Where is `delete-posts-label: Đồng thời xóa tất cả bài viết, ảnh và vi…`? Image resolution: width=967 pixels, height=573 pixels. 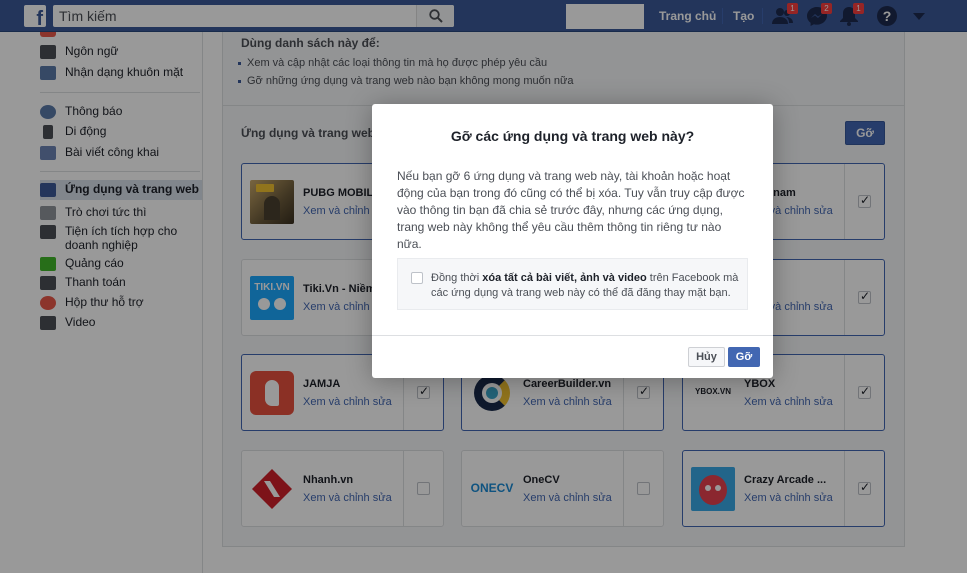
delete-posts-label: Đồng thời xóa tất cả bài viết, ảnh và vi… is located at coordinates (585, 285).